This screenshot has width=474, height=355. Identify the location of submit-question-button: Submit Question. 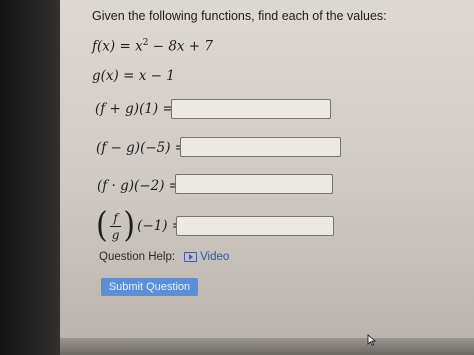
(149, 287).